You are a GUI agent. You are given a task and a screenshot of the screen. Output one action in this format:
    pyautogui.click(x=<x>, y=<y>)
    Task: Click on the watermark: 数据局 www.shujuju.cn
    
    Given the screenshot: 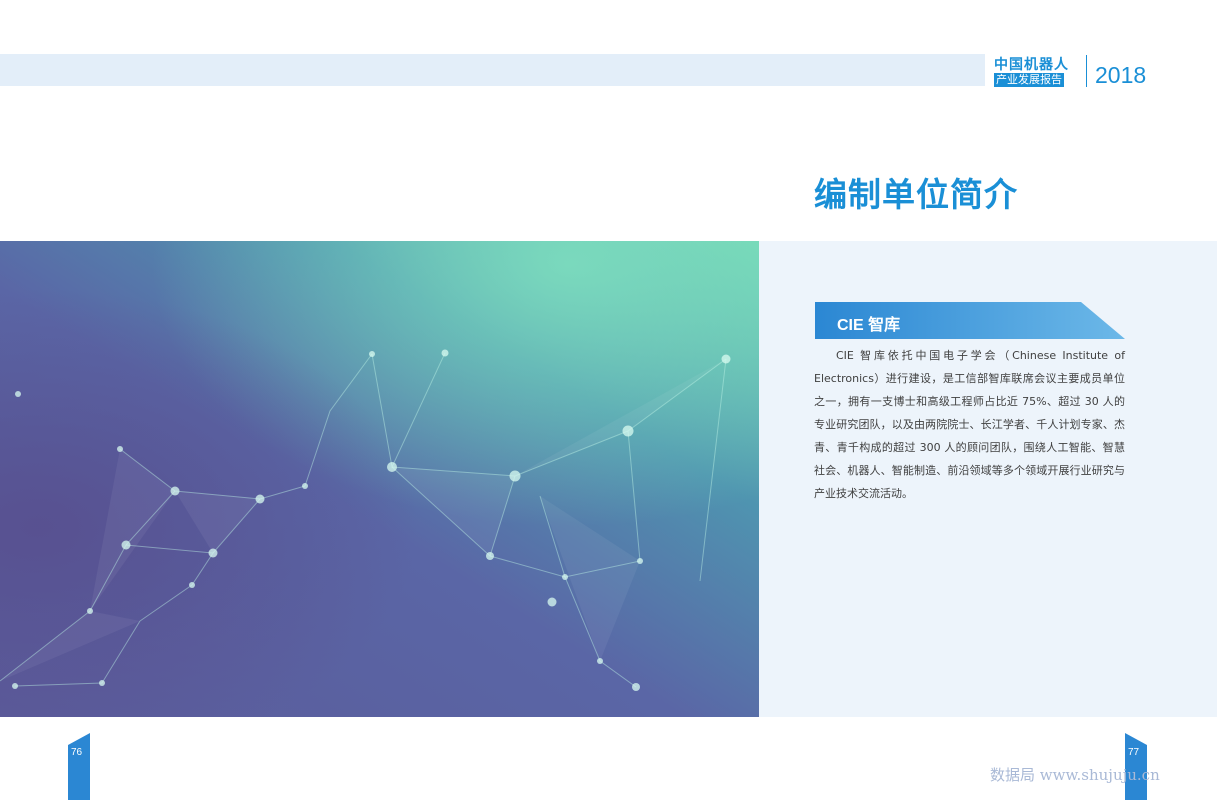 What is the action you would take?
    pyautogui.click(x=1075, y=775)
    